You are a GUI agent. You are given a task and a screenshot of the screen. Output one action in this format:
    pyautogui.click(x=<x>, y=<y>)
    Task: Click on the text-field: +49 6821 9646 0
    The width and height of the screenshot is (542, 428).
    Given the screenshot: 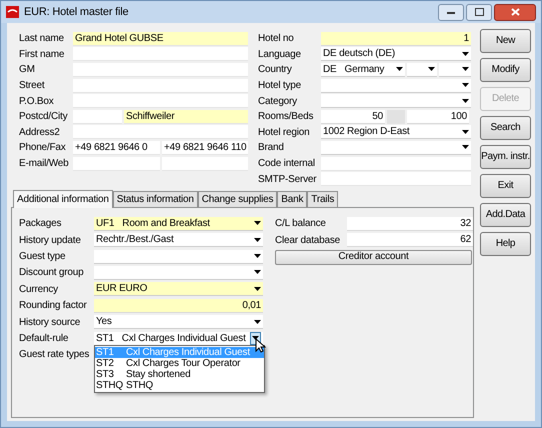 What is the action you would take?
    pyautogui.click(x=116, y=147)
    